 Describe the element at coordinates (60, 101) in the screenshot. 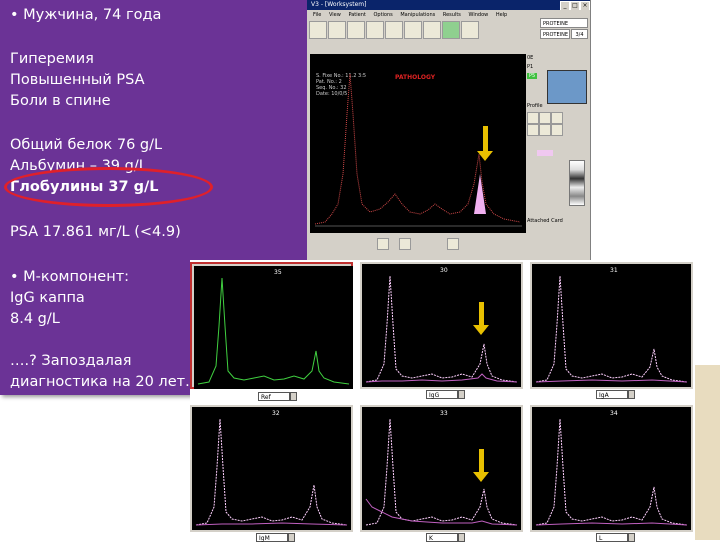

I see `symptom-back-pain: Боли в спине` at that location.